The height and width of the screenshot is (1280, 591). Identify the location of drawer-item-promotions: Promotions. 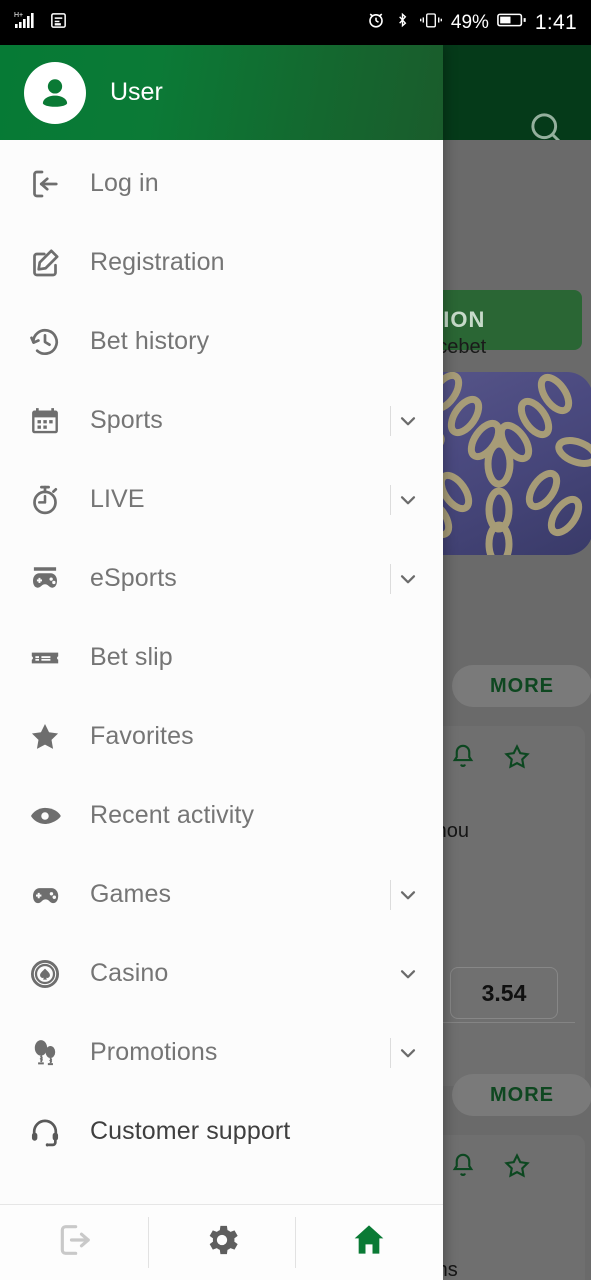
(221, 1052).